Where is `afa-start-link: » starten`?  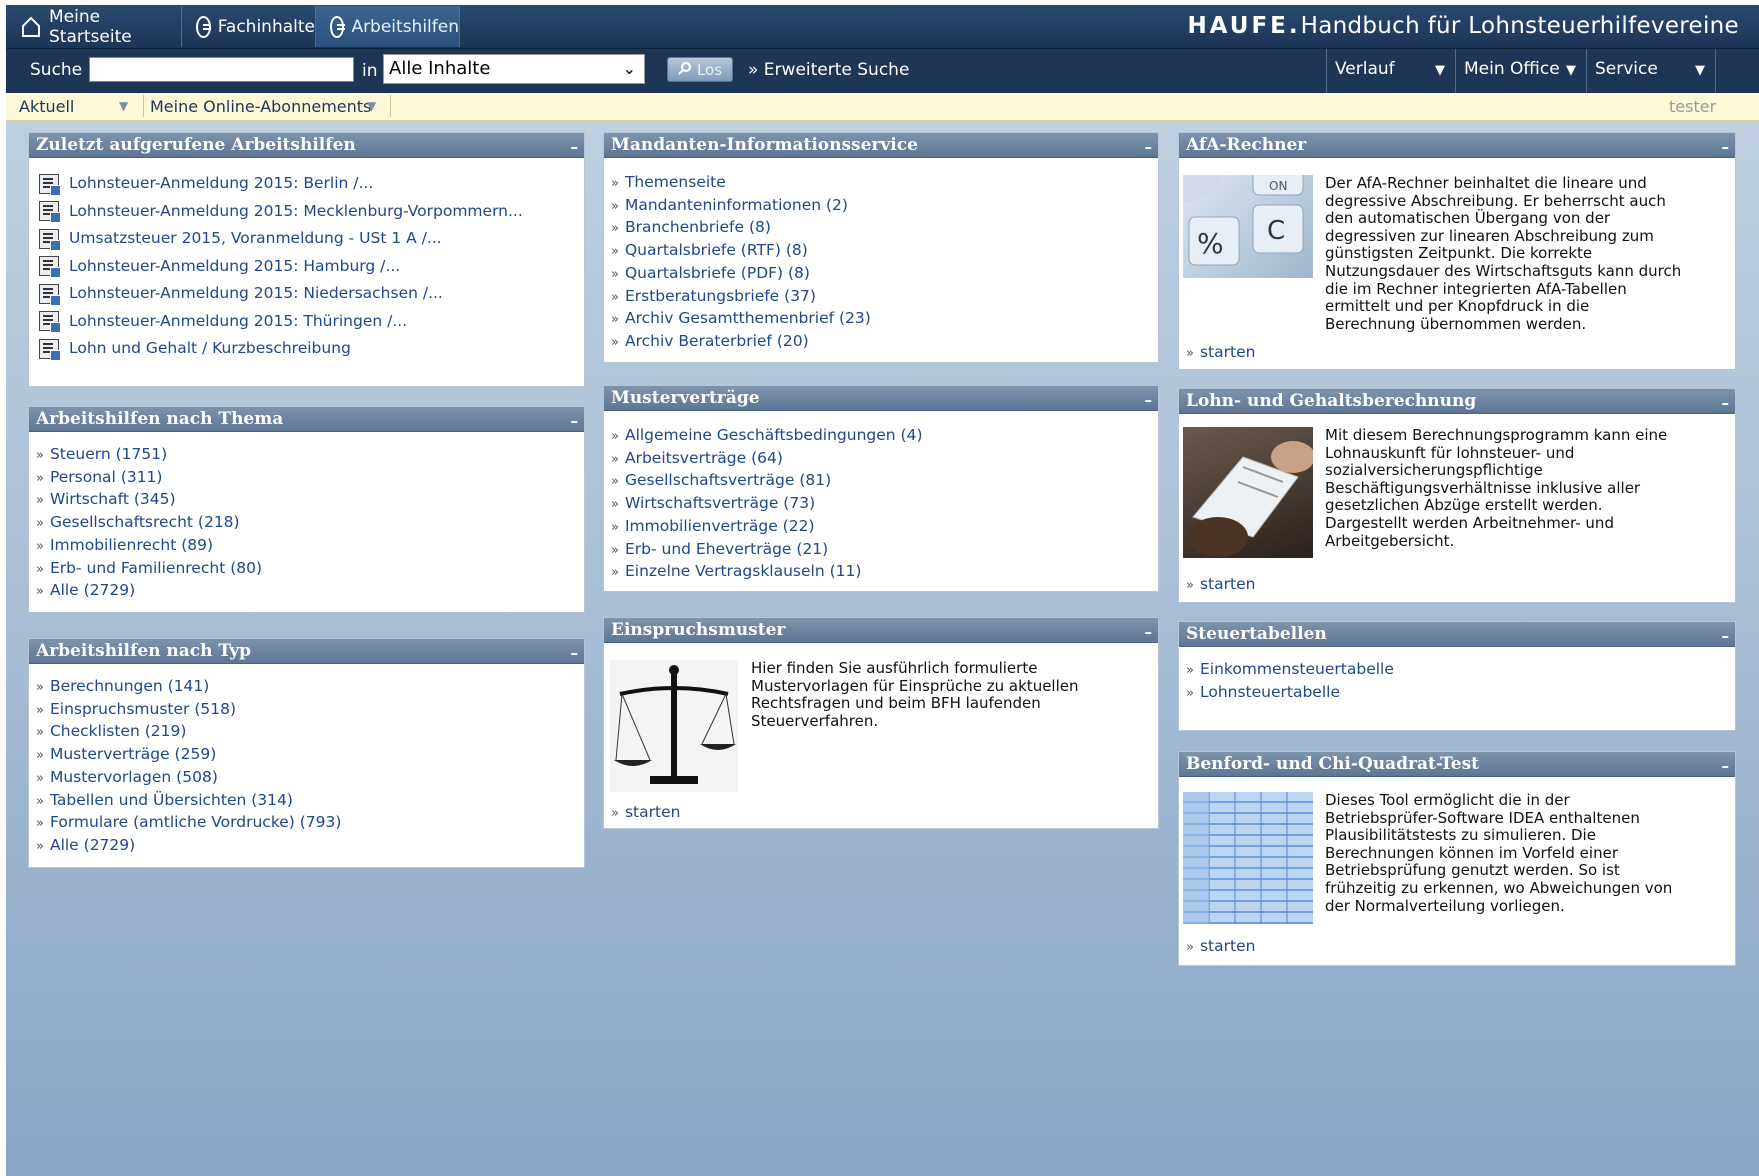 afa-start-link: » starten is located at coordinates (1220, 352).